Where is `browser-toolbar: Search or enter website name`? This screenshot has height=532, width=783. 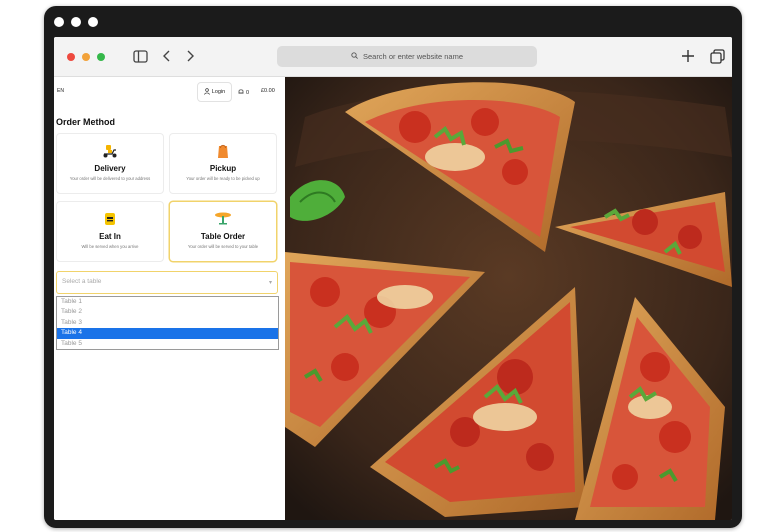
browser-toolbar: Search or enter website name is located at coordinates (393, 57).